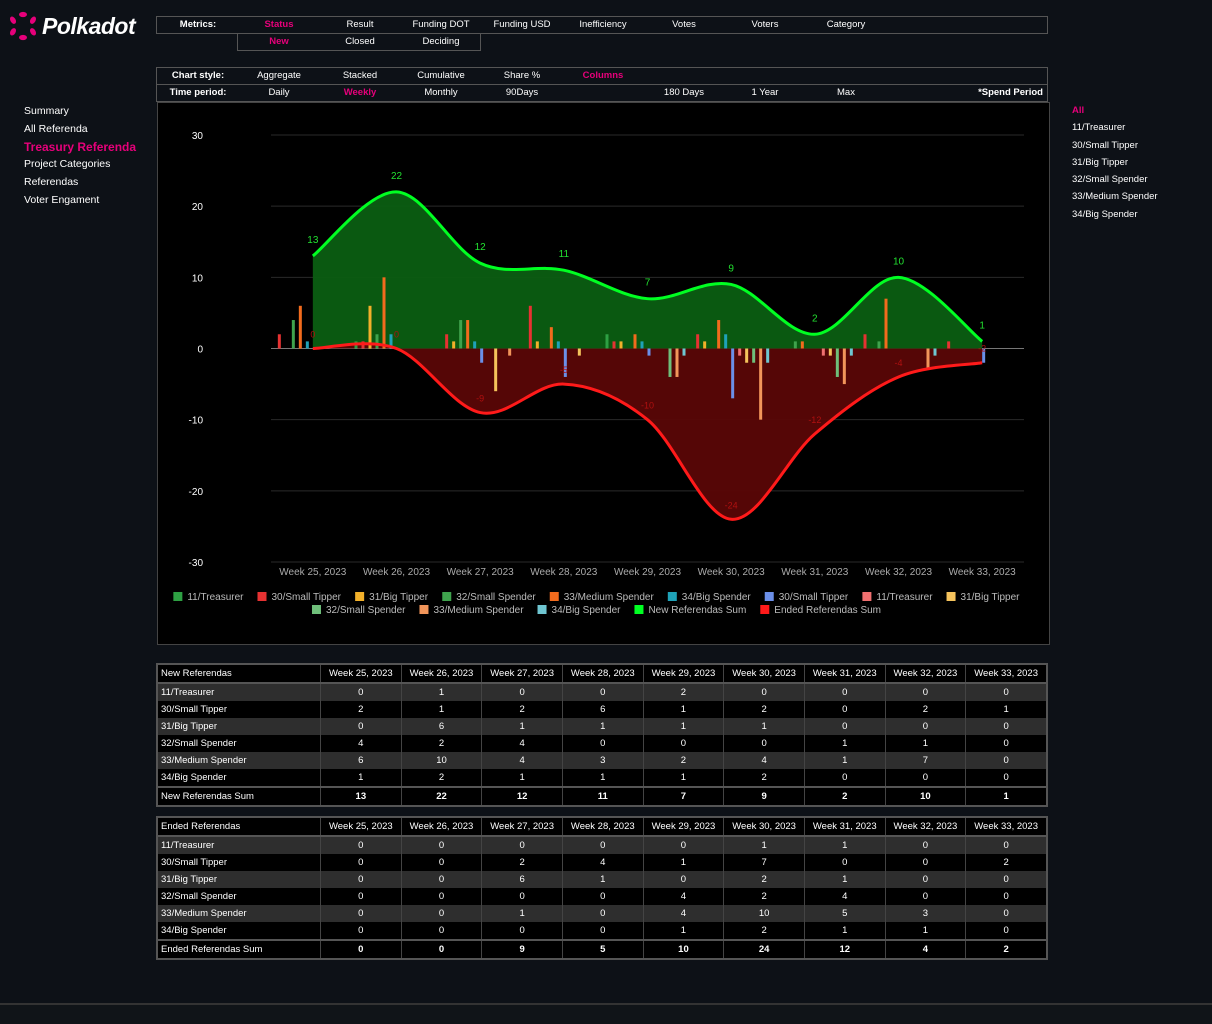  What do you see at coordinates (72, 26) in the screenshot?
I see `polkadot-logo: Polkadot` at bounding box center [72, 26].